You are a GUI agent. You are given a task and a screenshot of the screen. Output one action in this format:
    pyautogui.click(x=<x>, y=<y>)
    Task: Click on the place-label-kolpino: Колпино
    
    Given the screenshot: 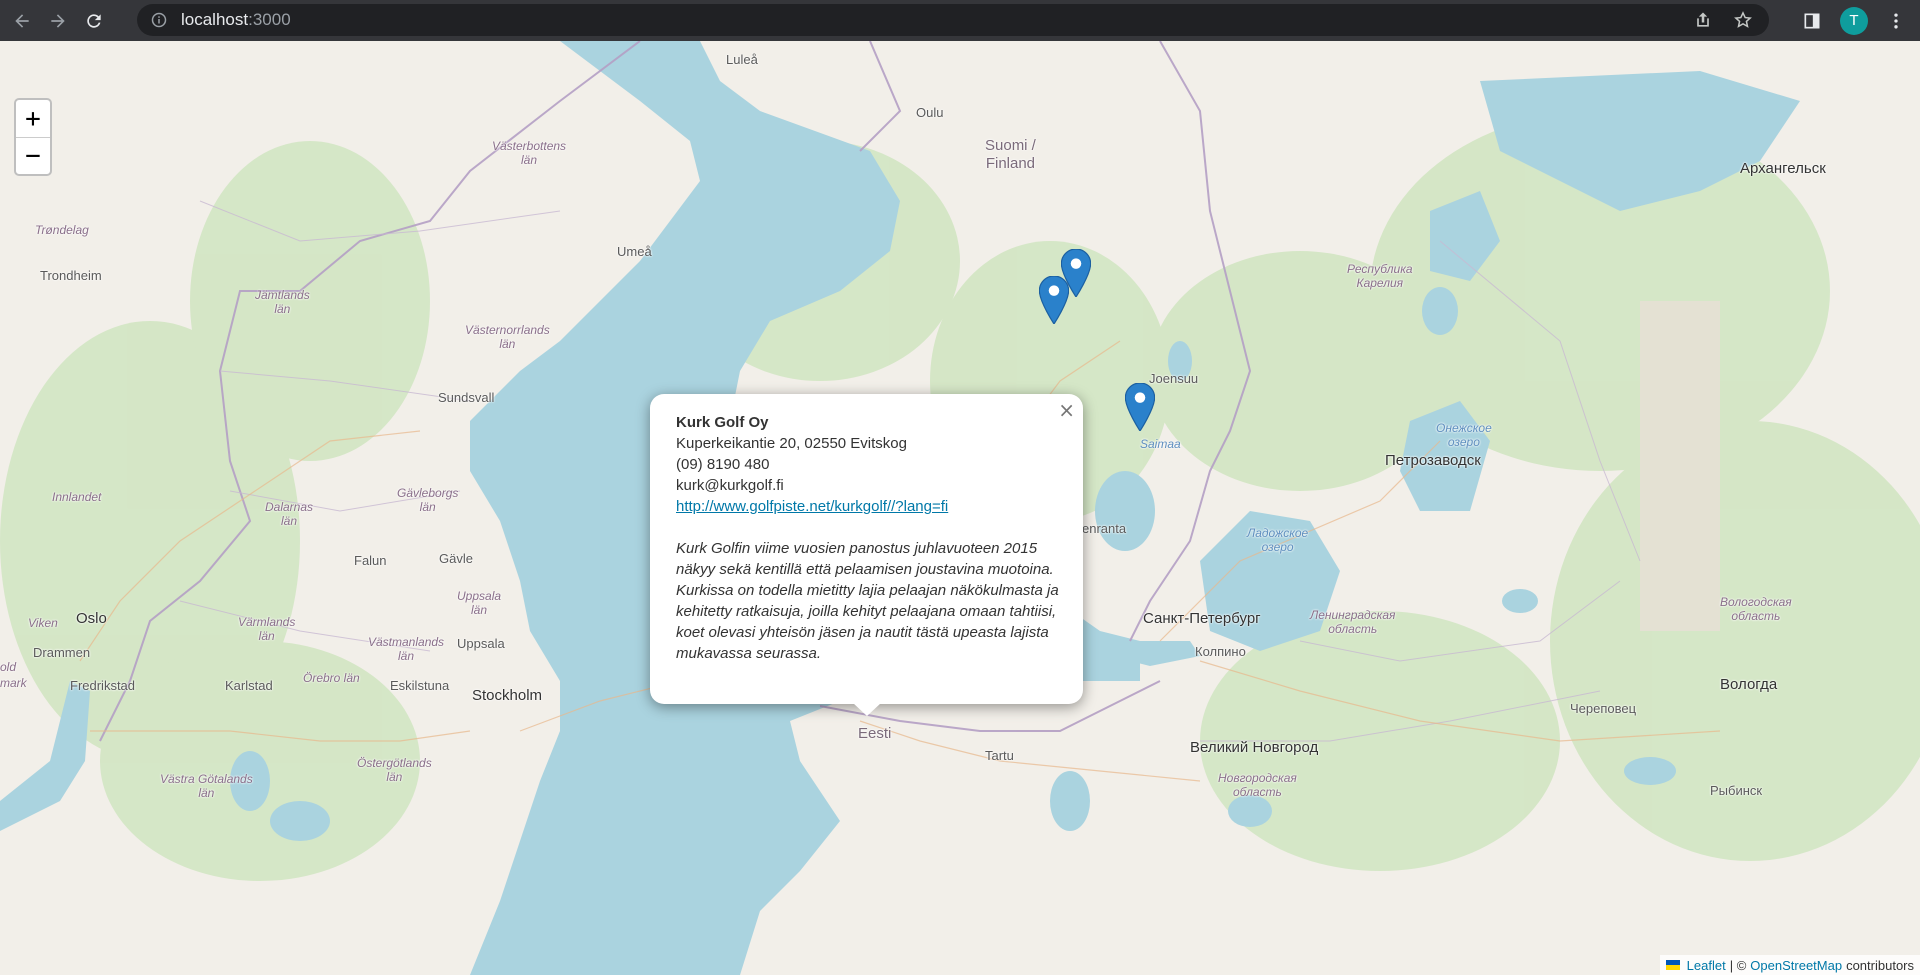 What is the action you would take?
    pyautogui.click(x=1220, y=651)
    